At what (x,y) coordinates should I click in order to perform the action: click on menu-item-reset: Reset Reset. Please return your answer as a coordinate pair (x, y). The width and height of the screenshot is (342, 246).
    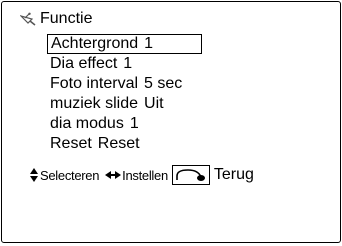
    Looking at the image, I should click on (124, 144).